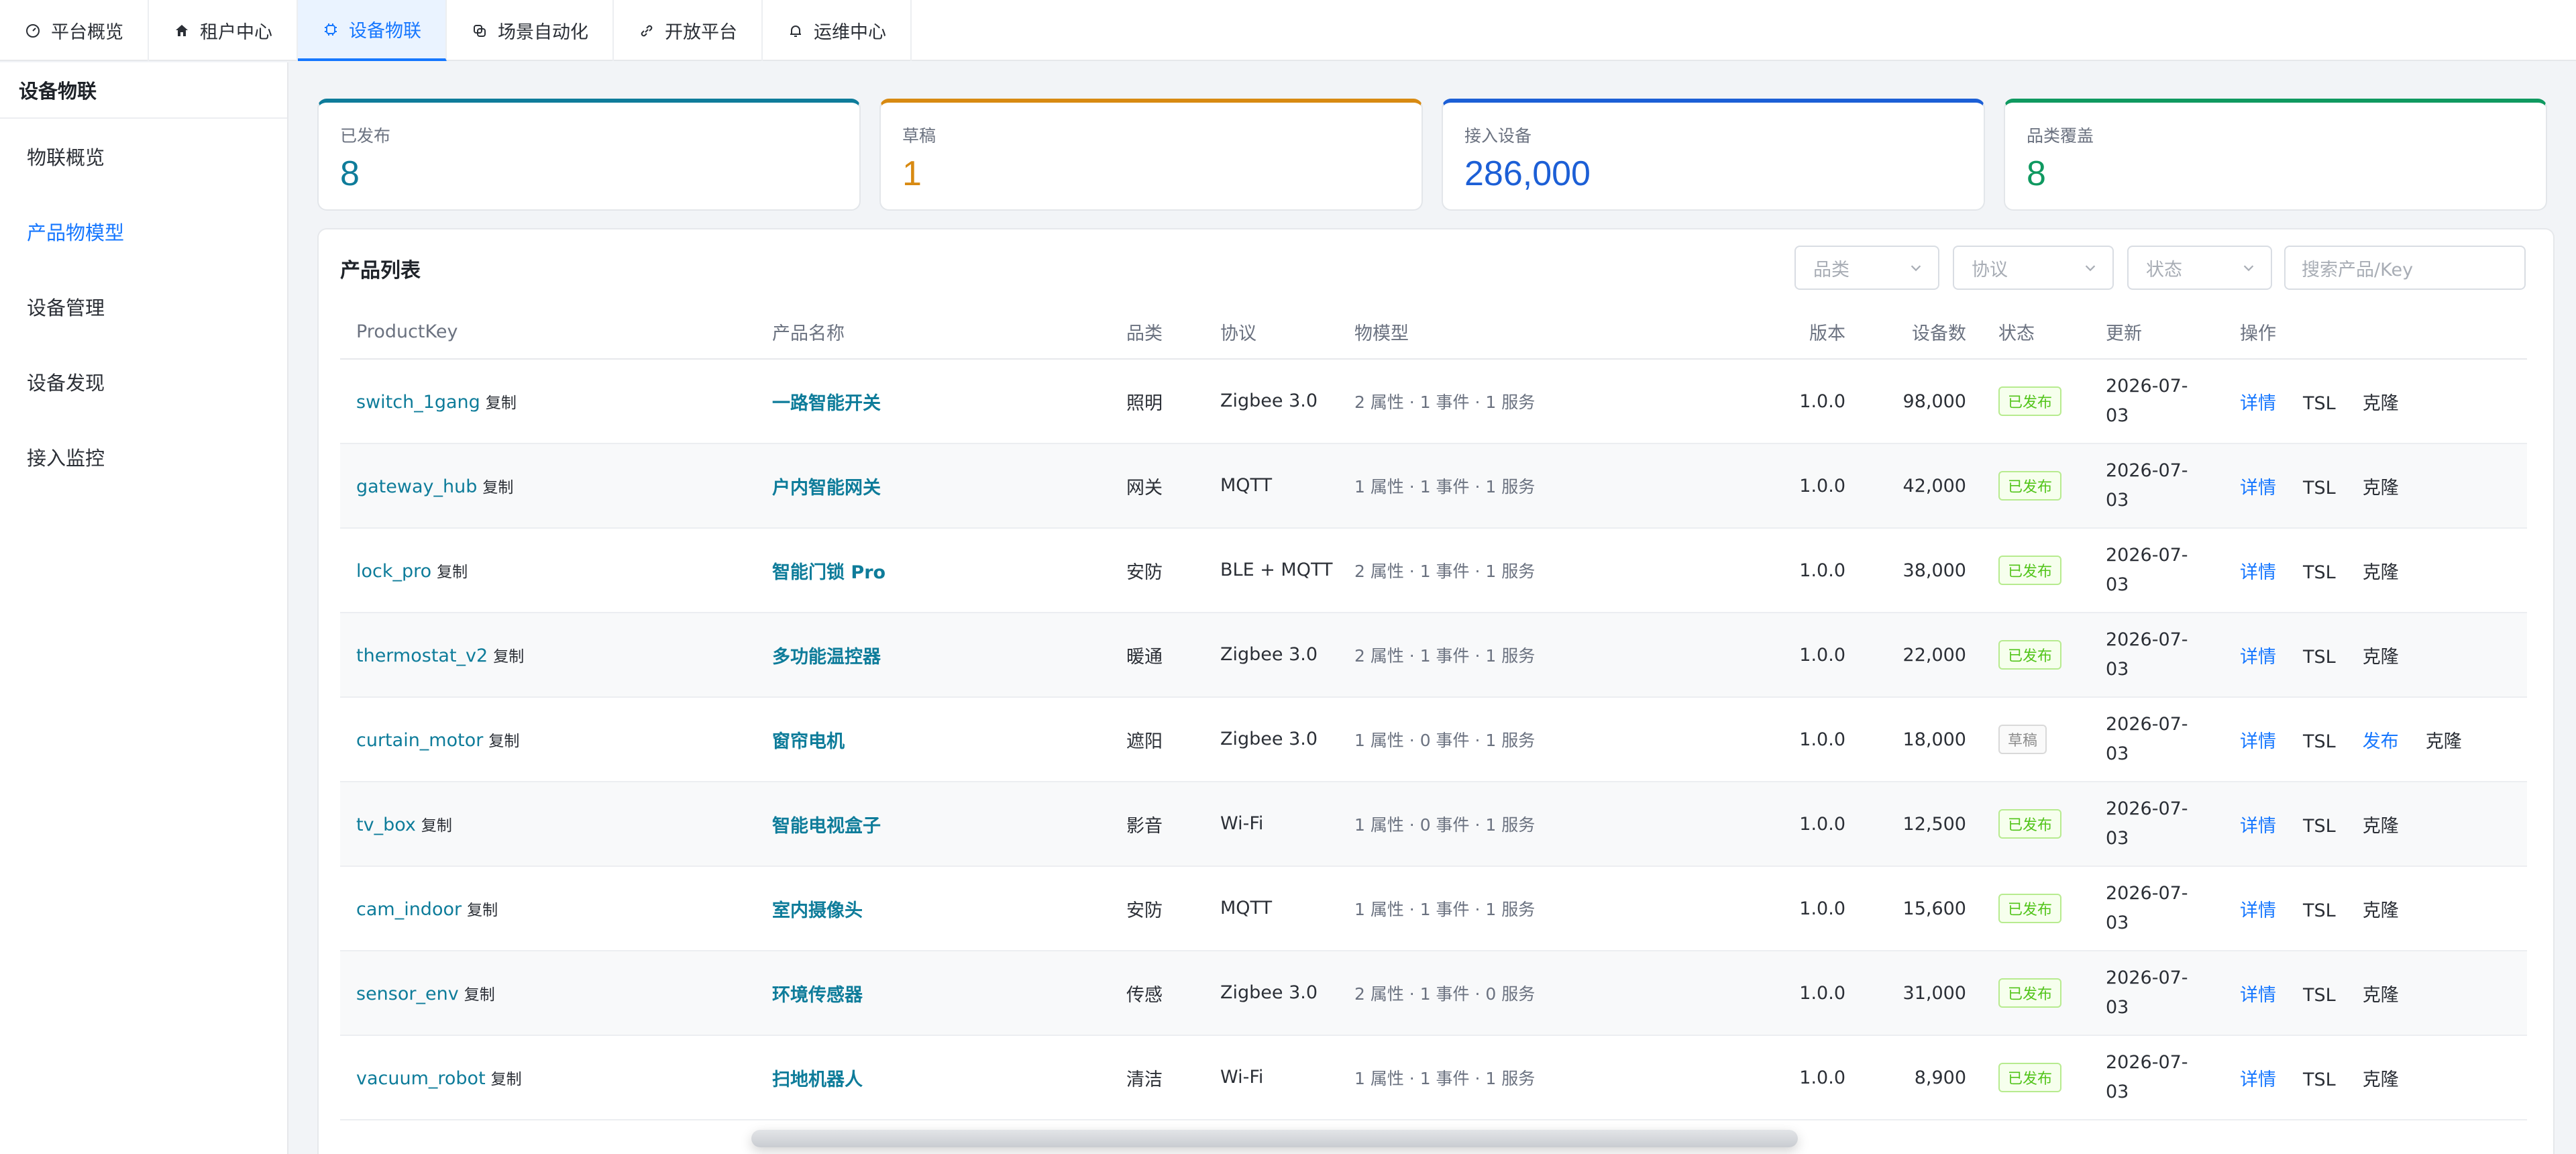 The height and width of the screenshot is (1154, 2576). What do you see at coordinates (418, 402) in the screenshot?
I see `product-key: switch_1gang` at bounding box center [418, 402].